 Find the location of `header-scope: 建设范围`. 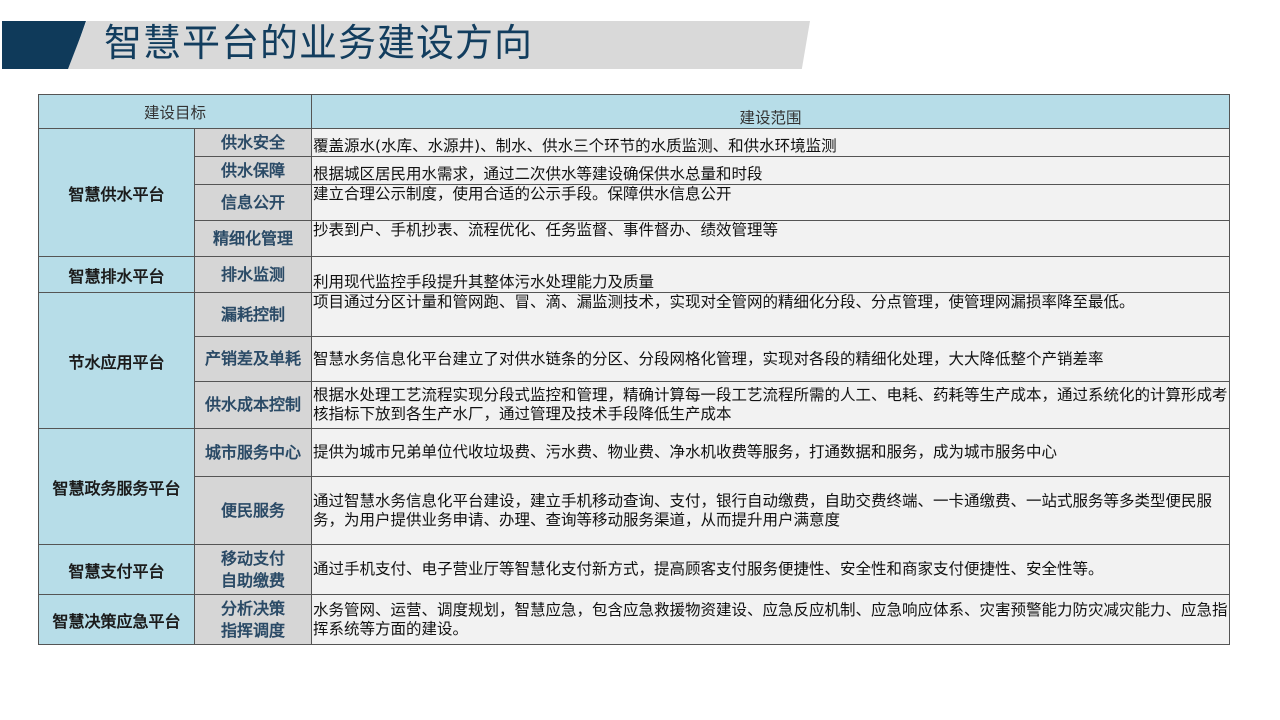

header-scope: 建设范围 is located at coordinates (771, 111).